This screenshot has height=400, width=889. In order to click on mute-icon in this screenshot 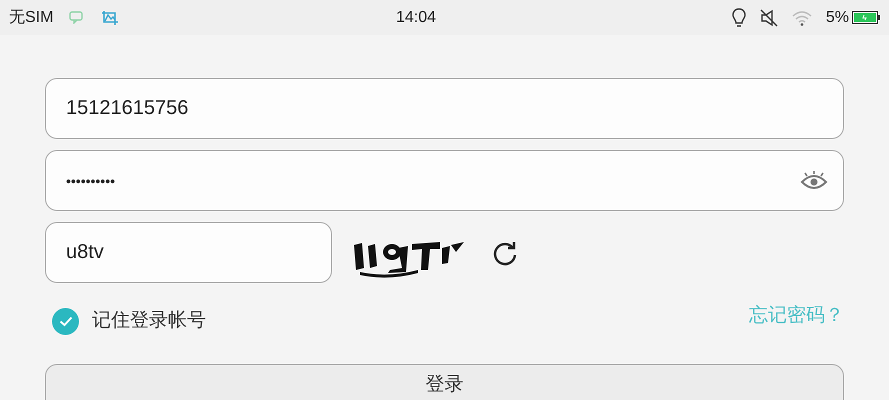, I will do `click(769, 17)`.